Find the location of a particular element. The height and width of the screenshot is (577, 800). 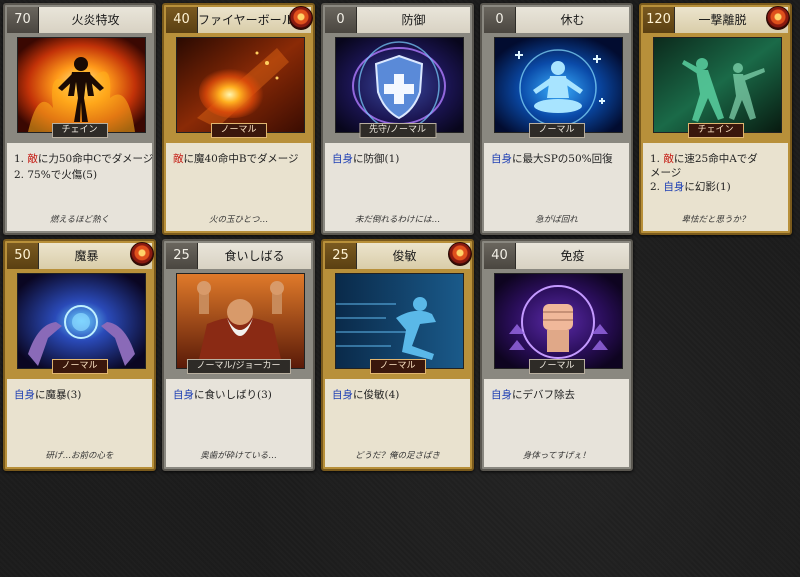

card-mabou: 50 魔暴 ノーマル 自身に魔暴(3) 研げ…お前の心を is located at coordinates (79, 355).